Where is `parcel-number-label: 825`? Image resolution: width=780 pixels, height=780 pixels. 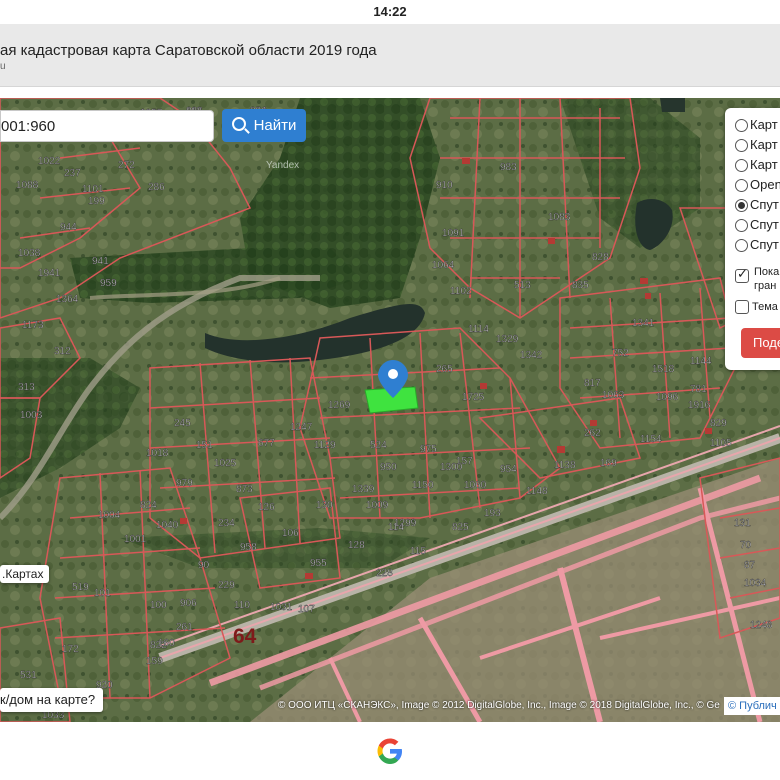 parcel-number-label: 825 is located at coordinates (460, 527).